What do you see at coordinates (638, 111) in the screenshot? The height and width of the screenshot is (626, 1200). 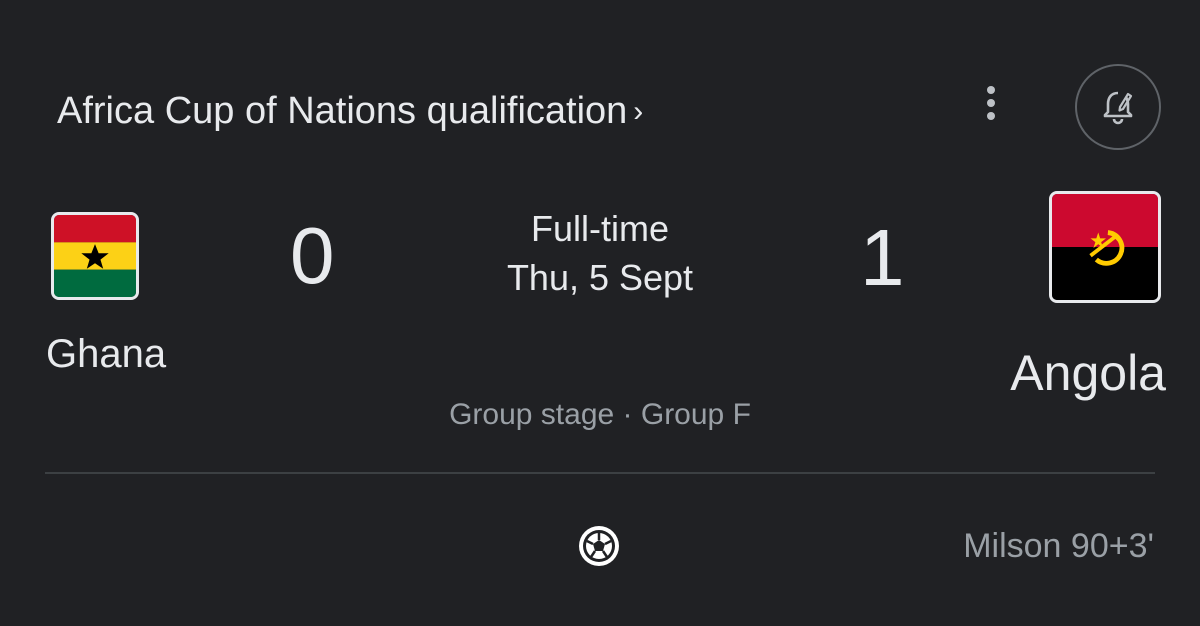 I see `chevron-right-icon: ›` at bounding box center [638, 111].